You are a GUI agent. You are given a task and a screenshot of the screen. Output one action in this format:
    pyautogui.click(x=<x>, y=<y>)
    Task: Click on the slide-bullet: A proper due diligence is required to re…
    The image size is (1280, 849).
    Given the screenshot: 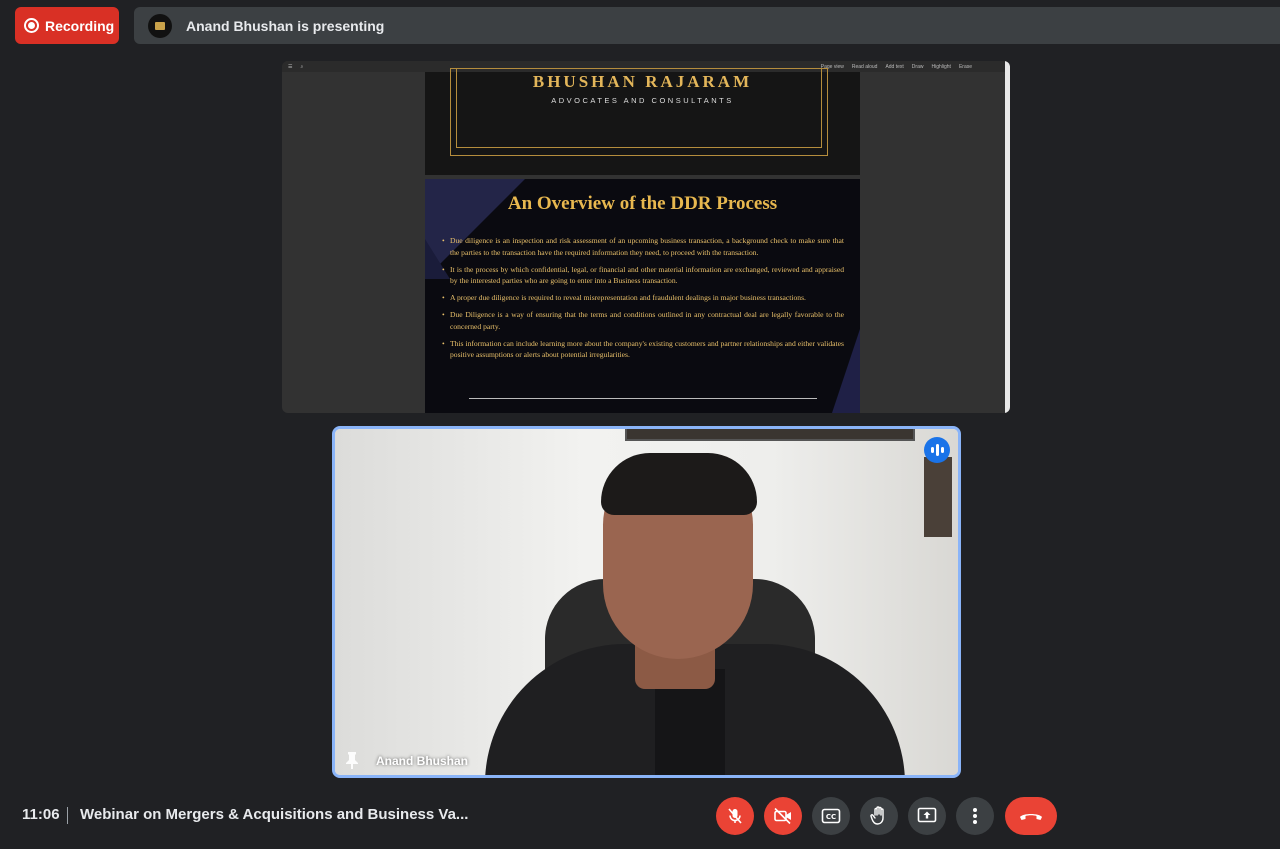 What is the action you would take?
    pyautogui.click(x=643, y=298)
    